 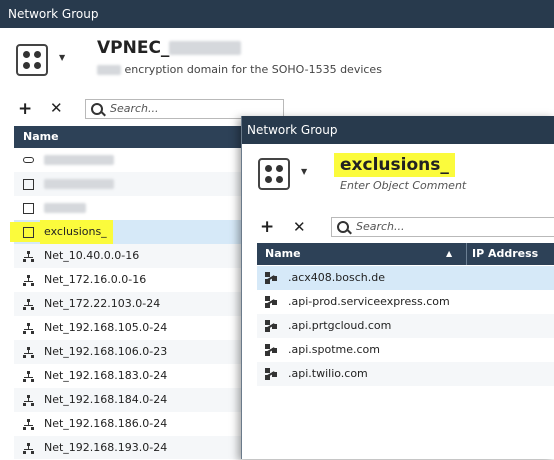 What do you see at coordinates (128, 376) in the screenshot?
I see `list-item: Net_192.168.183.0-24` at bounding box center [128, 376].